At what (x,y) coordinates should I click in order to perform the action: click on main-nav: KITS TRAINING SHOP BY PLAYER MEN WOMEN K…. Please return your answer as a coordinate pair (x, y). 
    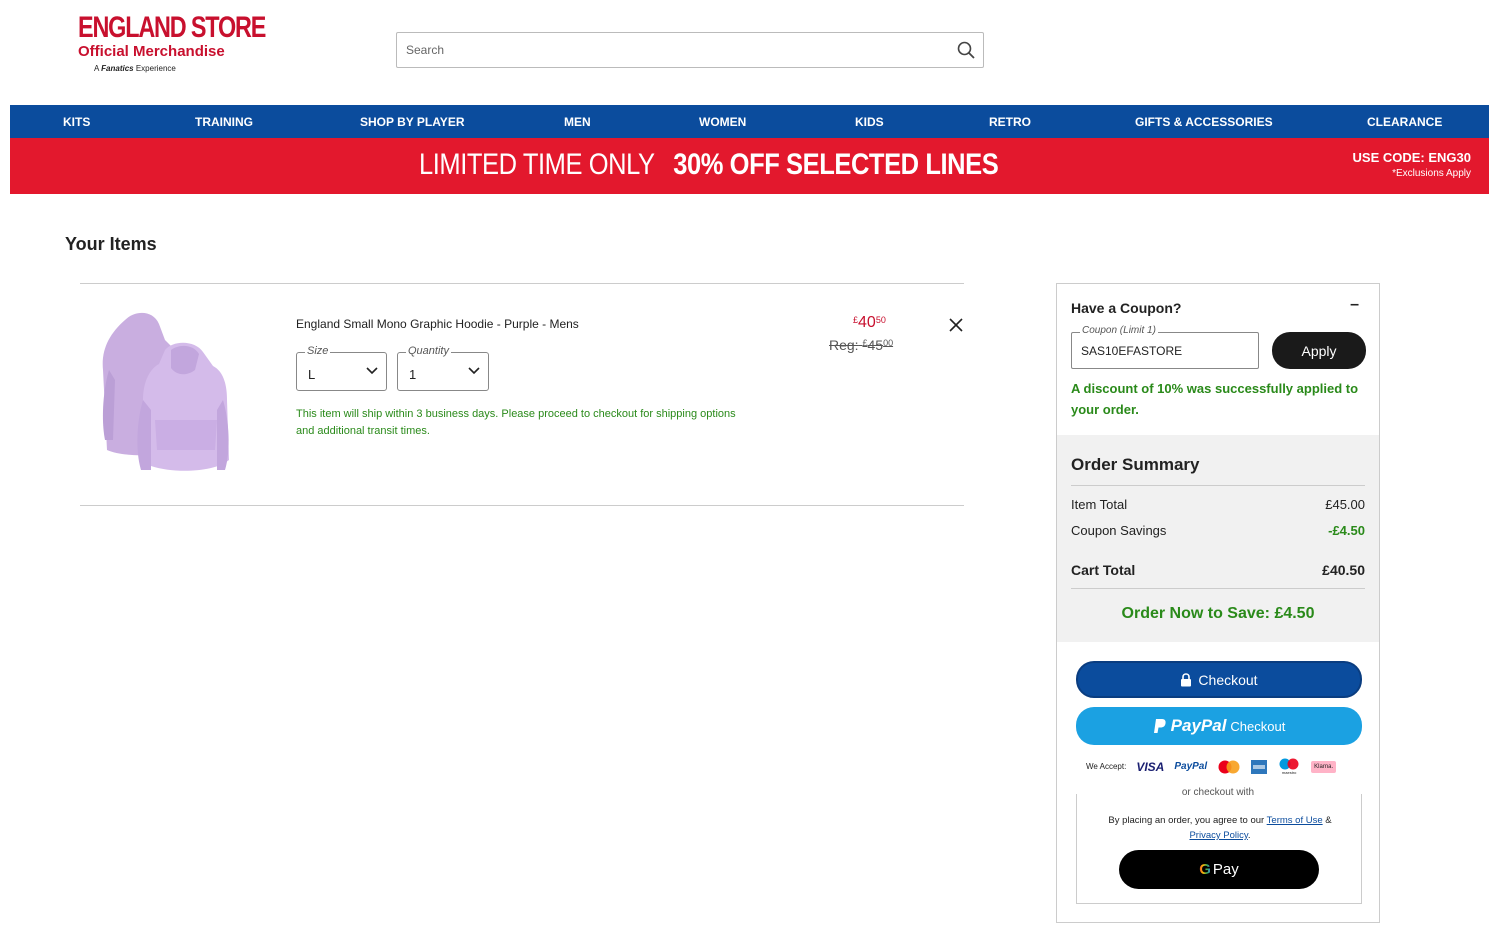
    Looking at the image, I should click on (749, 121).